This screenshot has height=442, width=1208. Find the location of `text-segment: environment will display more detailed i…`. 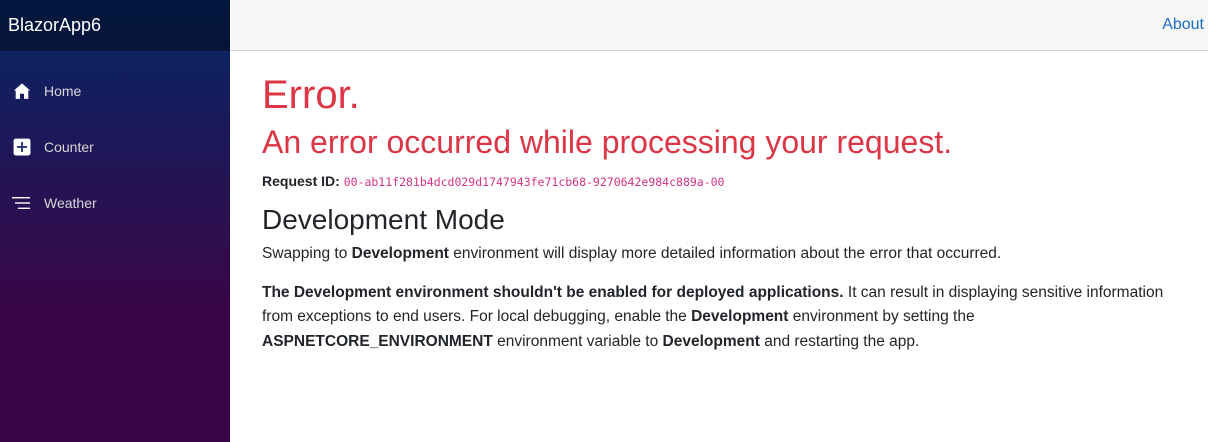

text-segment: environment will display more detailed i… is located at coordinates (725, 253).